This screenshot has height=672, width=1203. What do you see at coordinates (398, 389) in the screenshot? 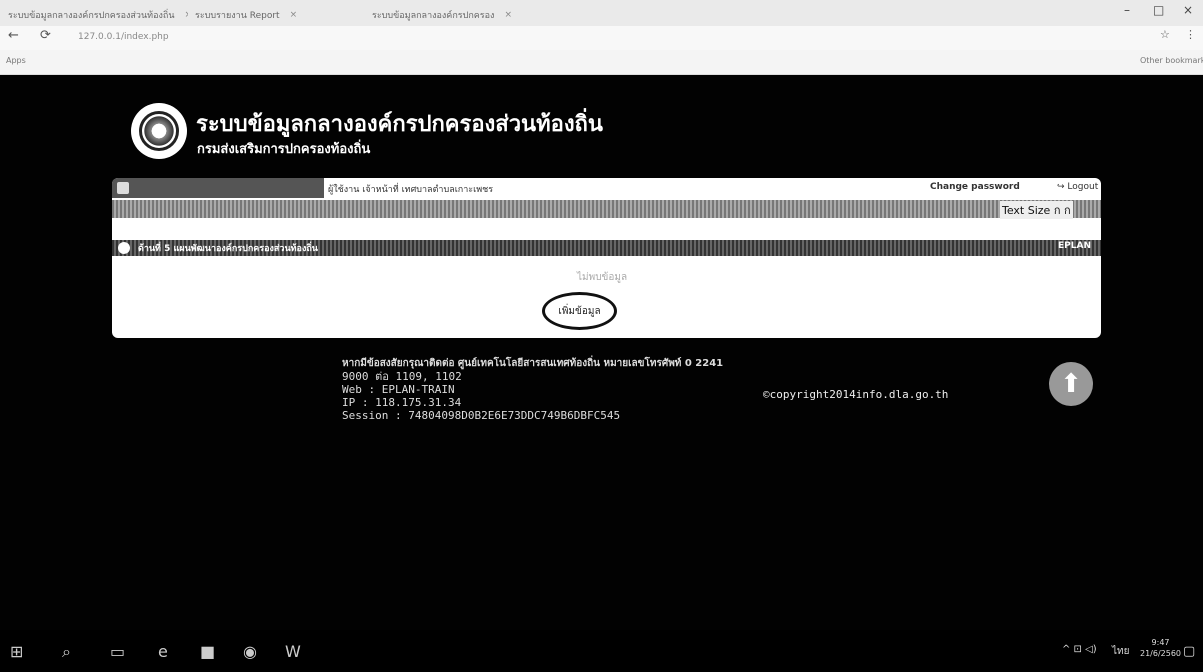
I see `web-line: Web : EPLAN-TRAIN` at bounding box center [398, 389].